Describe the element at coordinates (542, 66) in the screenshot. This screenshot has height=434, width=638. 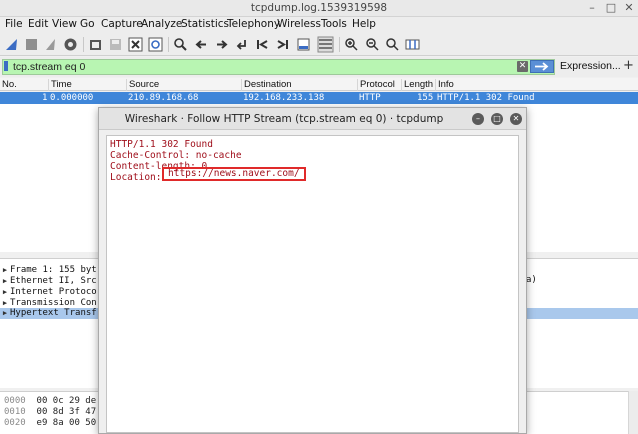
I see `apply-filter-icon` at that location.